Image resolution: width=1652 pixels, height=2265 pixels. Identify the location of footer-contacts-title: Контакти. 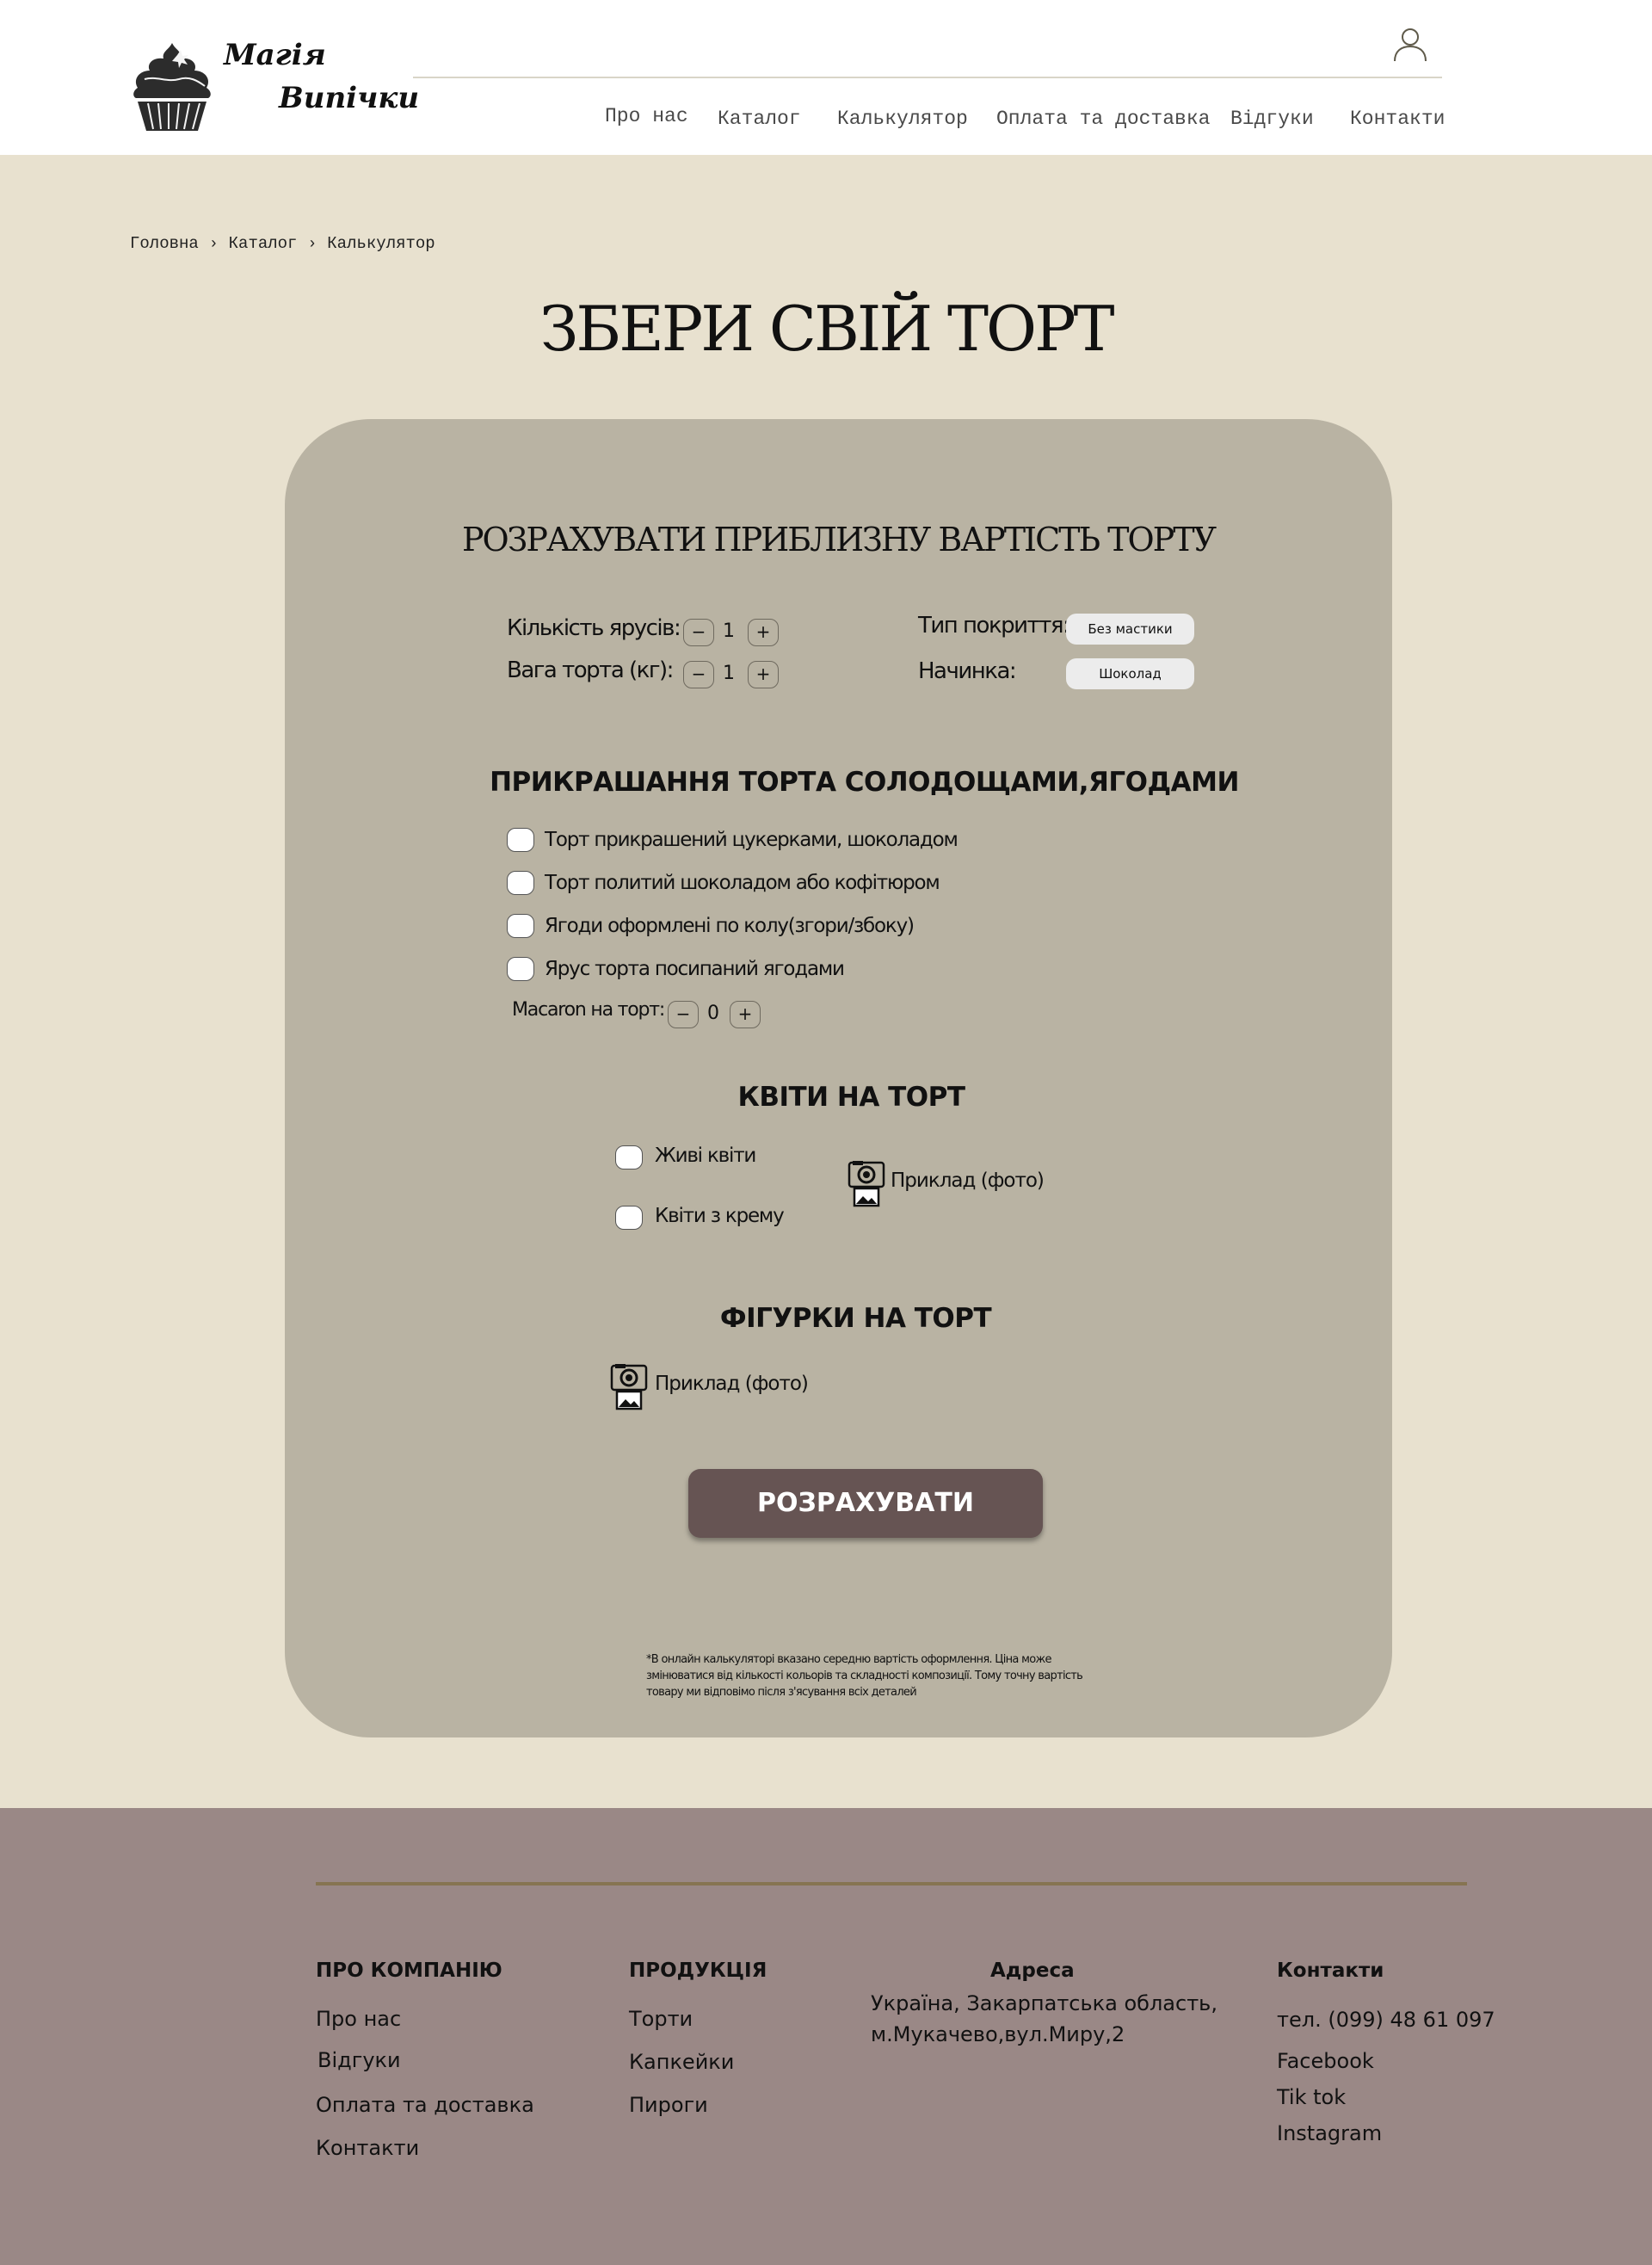
(1330, 1971).